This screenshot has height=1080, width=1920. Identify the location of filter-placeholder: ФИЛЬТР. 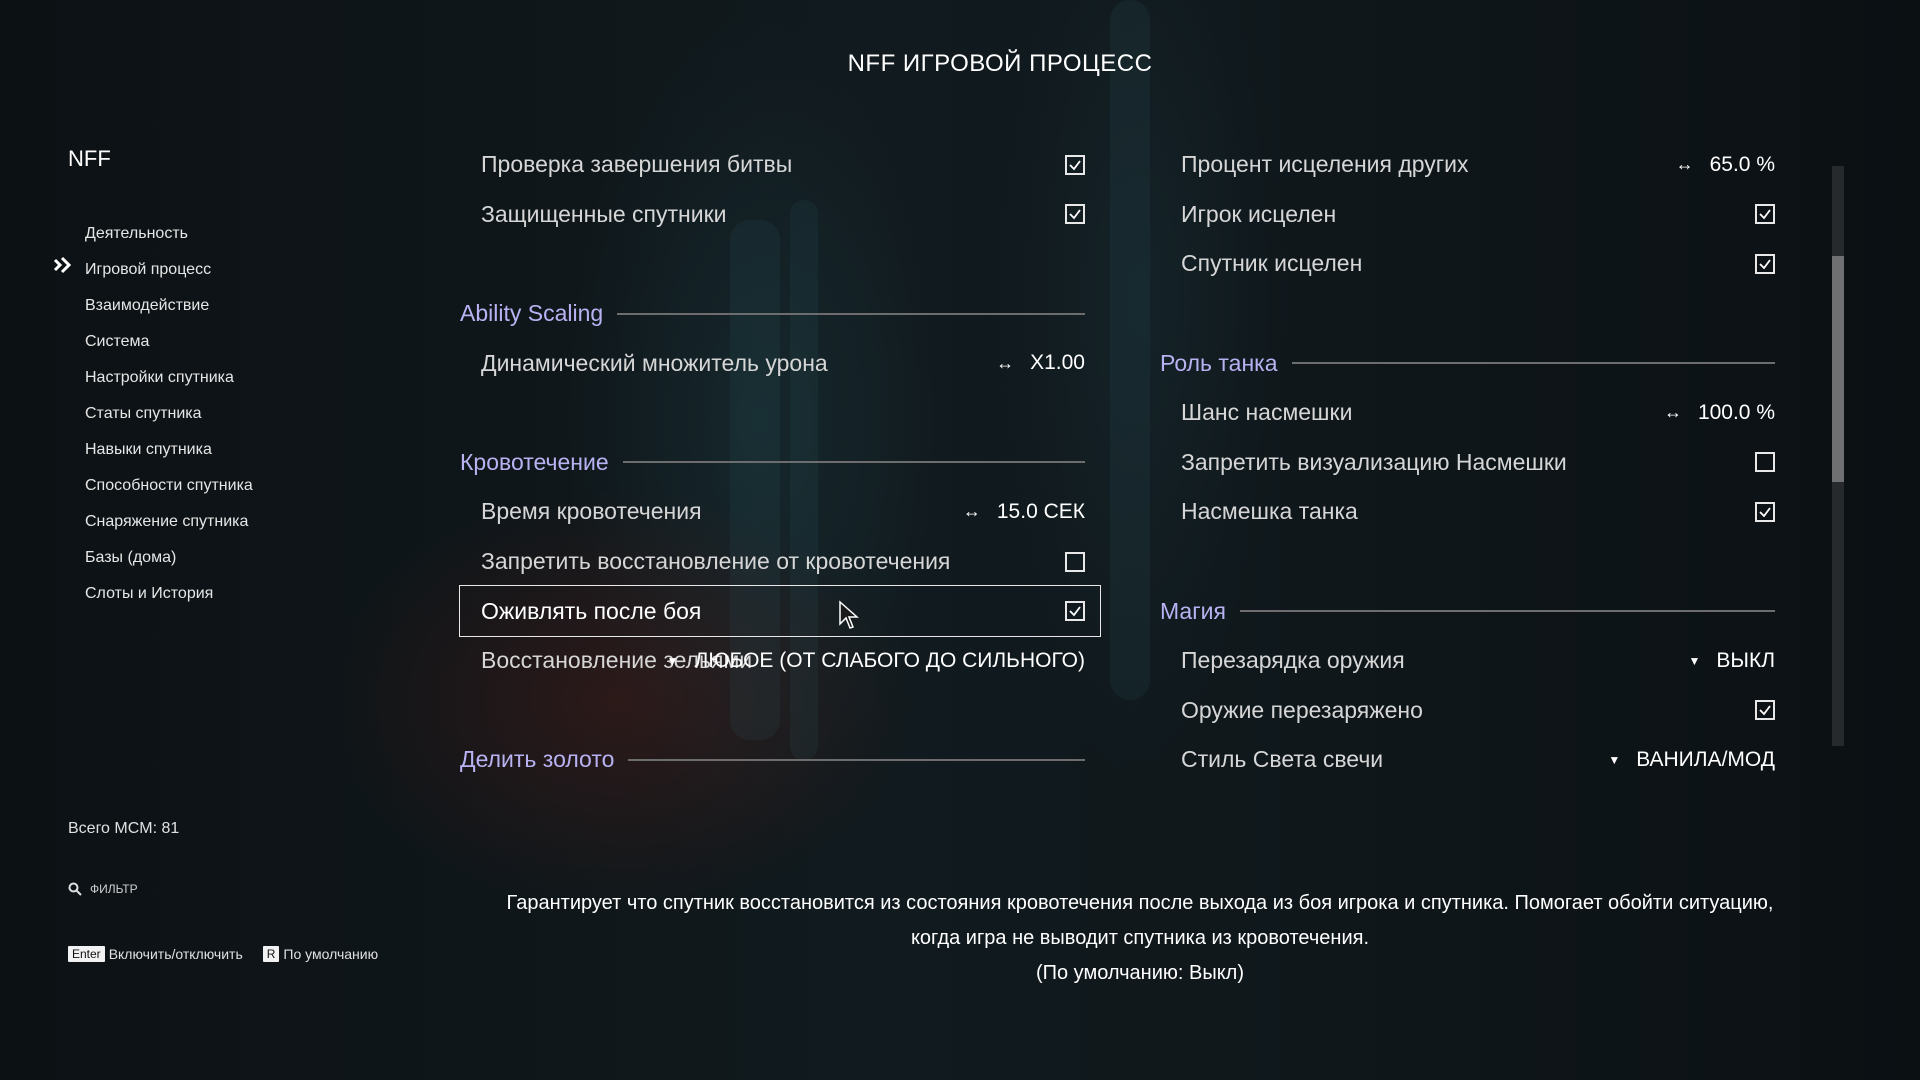
(114, 889).